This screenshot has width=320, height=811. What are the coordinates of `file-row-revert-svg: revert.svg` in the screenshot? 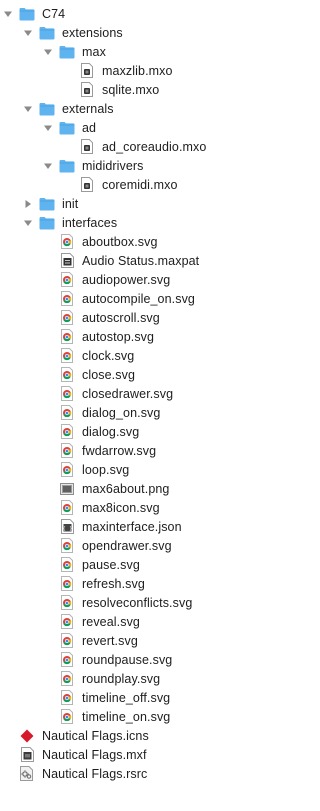 It's located at (152, 640).